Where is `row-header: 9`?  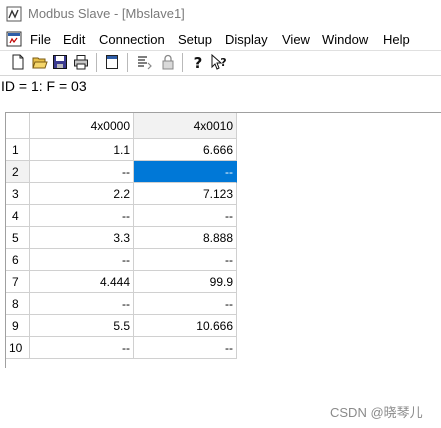
row-header: 9 is located at coordinates (18, 326).